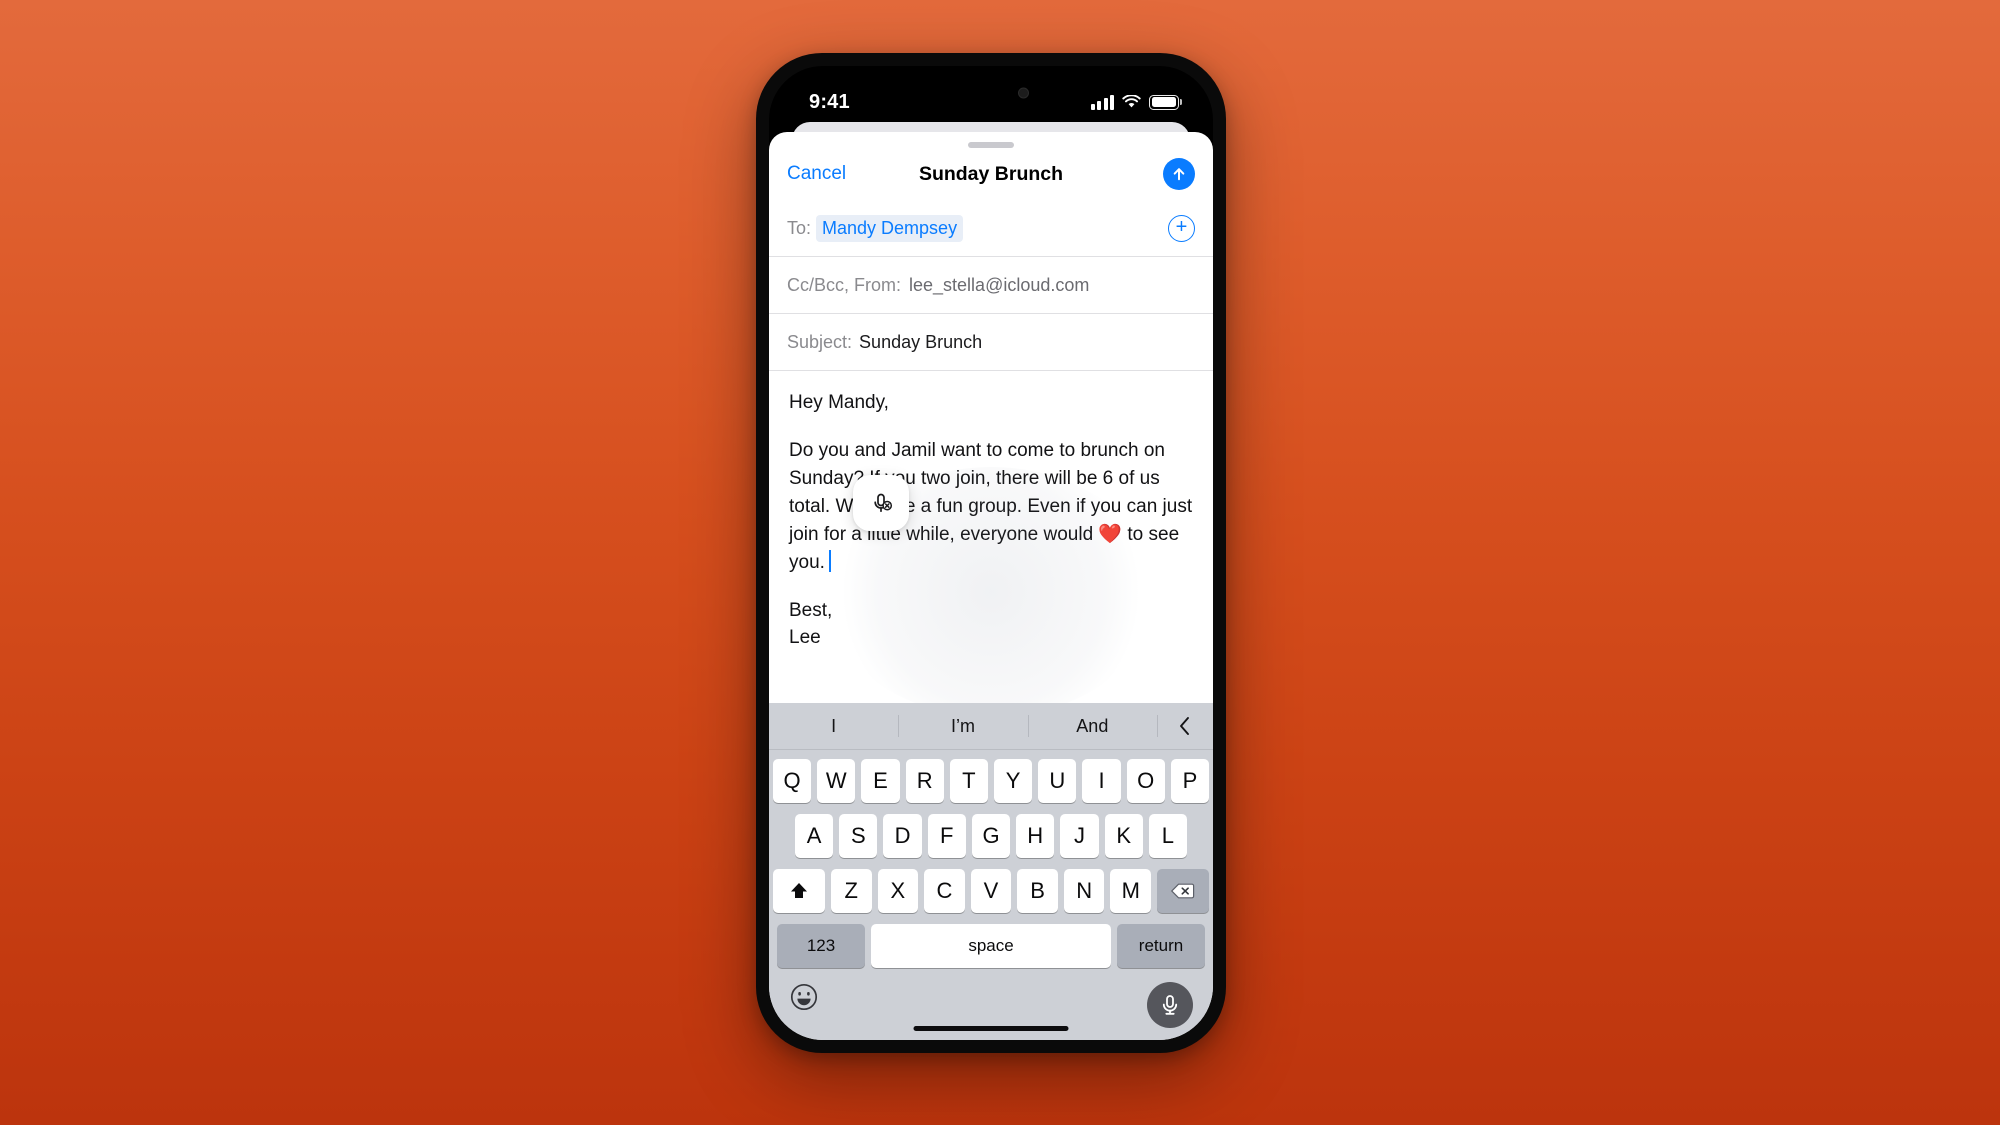  I want to click on to-field-row: To: Mandy Dempsey +, so click(991, 228).